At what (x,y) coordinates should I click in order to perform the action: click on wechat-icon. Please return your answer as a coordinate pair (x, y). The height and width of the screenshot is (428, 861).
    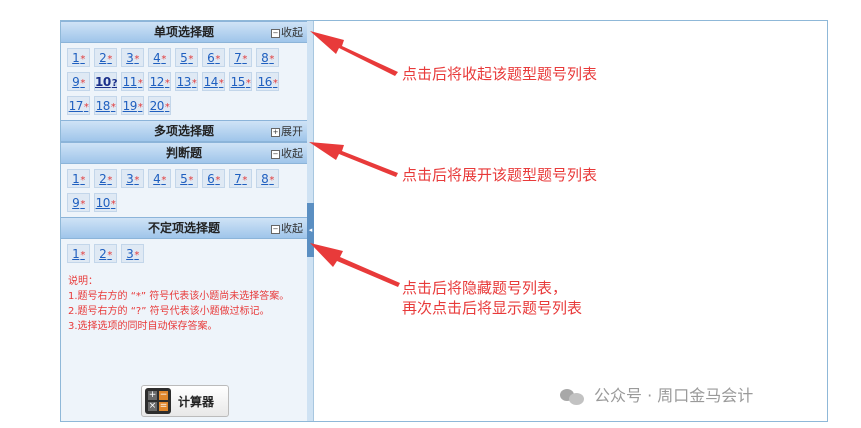
    Looking at the image, I should click on (573, 396).